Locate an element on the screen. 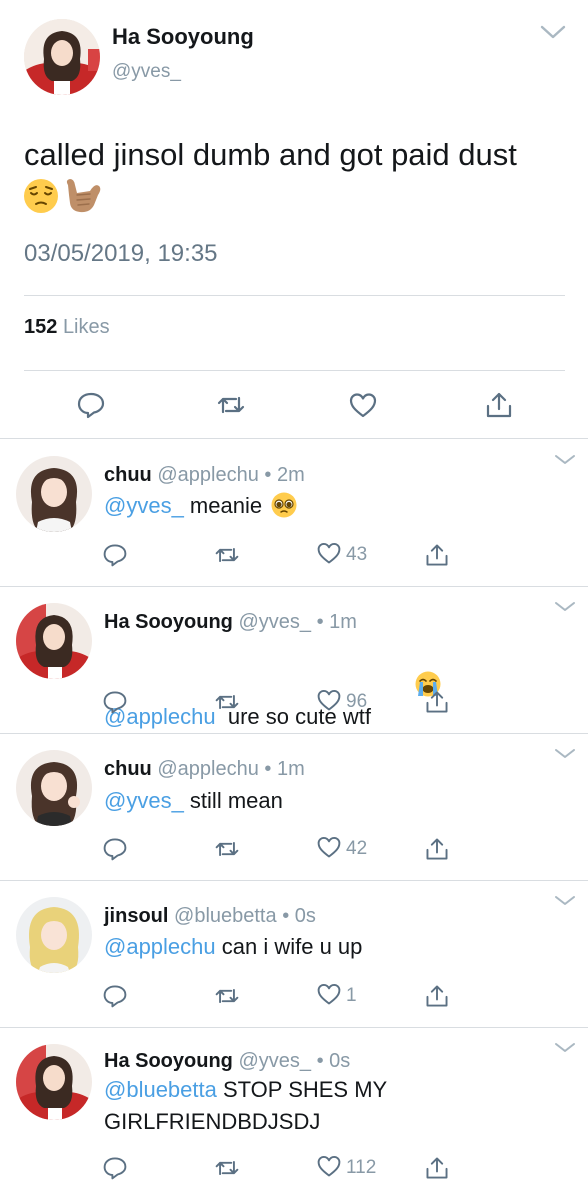 This screenshot has height=1200, width=588. like-button: 42 is located at coordinates (341, 849).